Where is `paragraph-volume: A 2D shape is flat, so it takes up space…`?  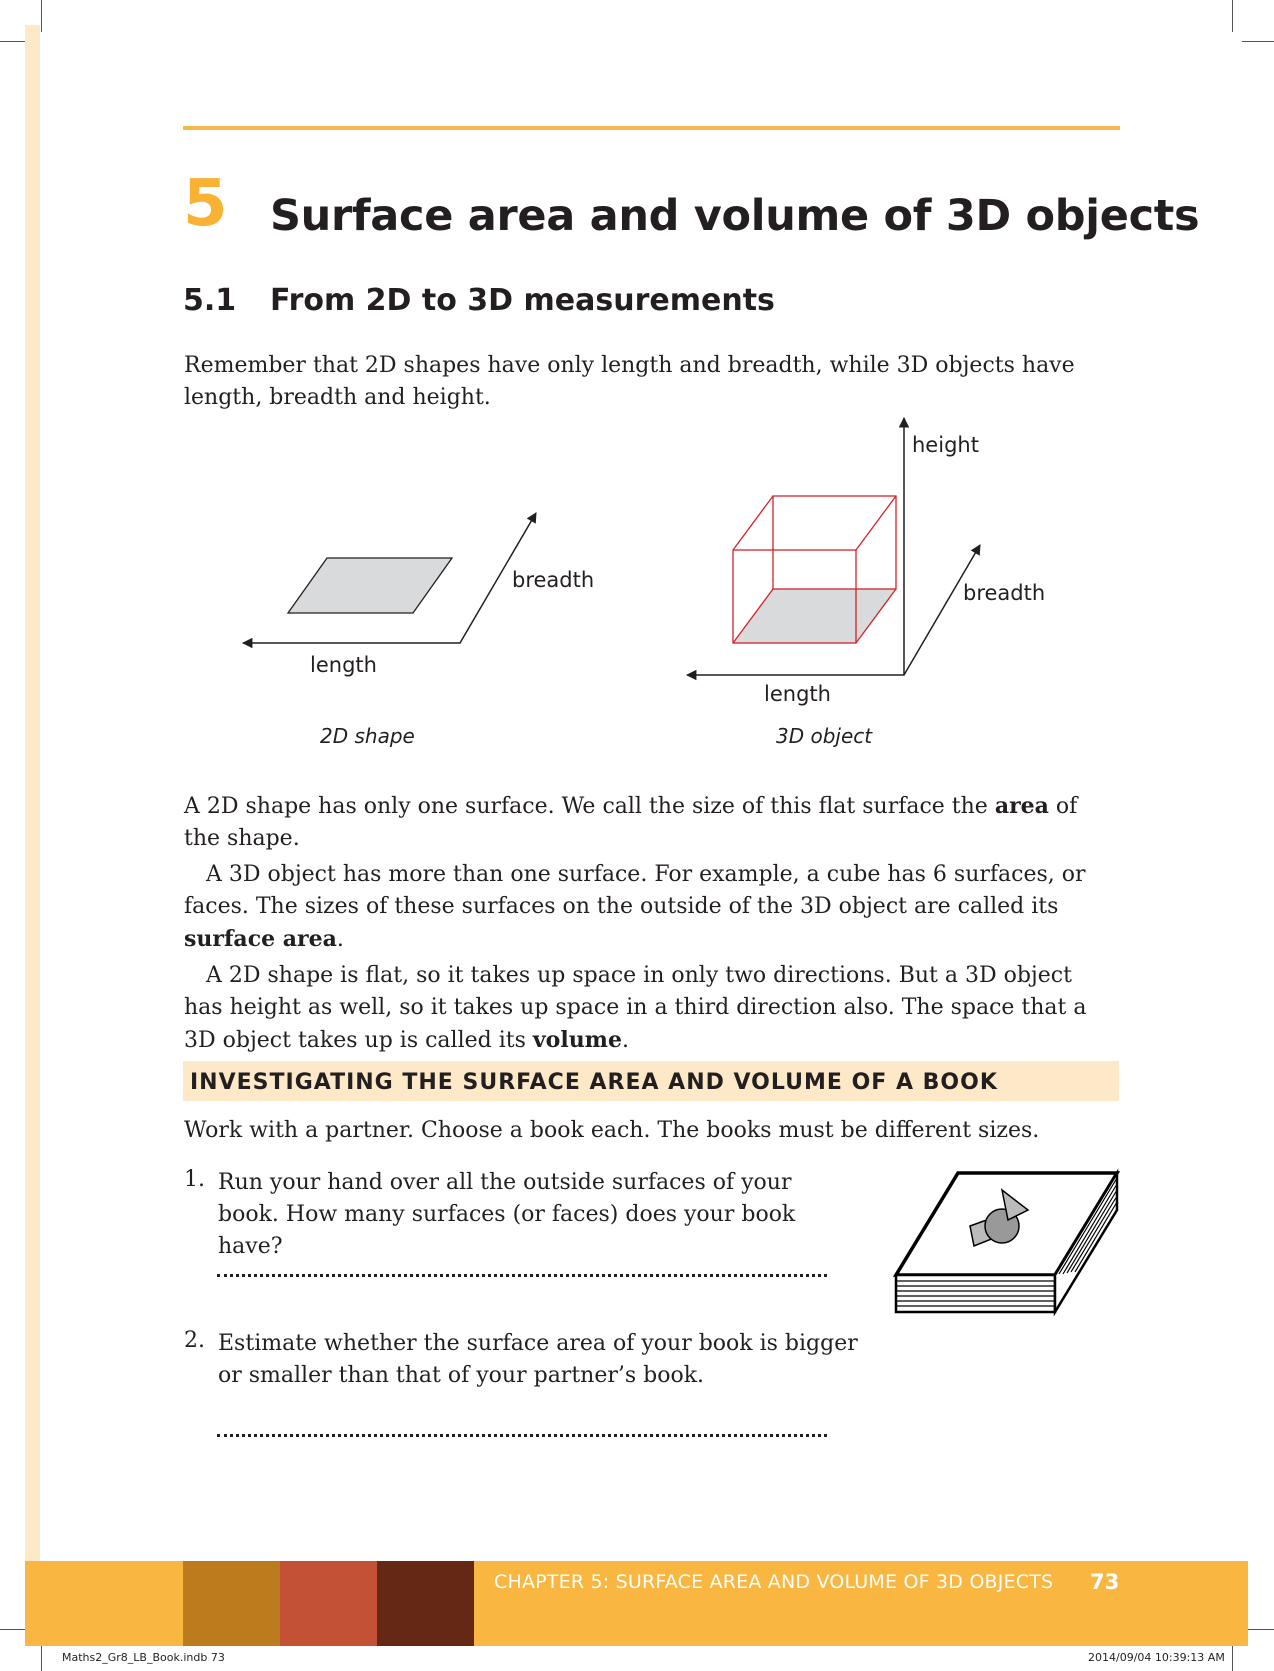 paragraph-volume: A 2D shape is flat, so it takes up space… is located at coordinates (635, 1008).